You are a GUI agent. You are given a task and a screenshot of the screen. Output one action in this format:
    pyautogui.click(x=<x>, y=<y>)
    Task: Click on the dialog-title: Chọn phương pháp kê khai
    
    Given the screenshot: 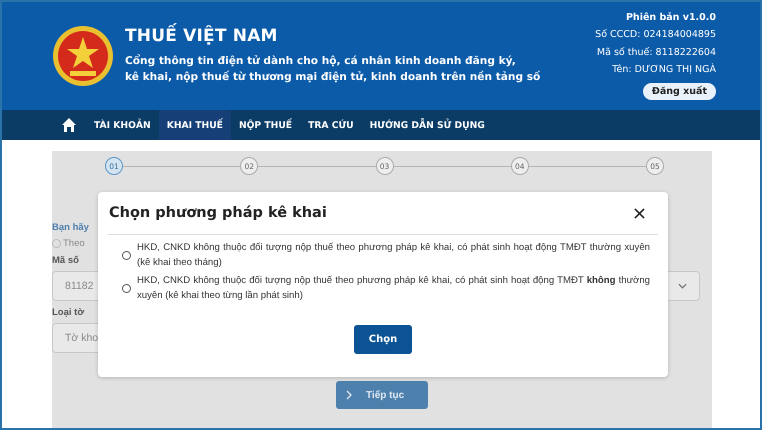 What is the action you would take?
    pyautogui.click(x=218, y=213)
    